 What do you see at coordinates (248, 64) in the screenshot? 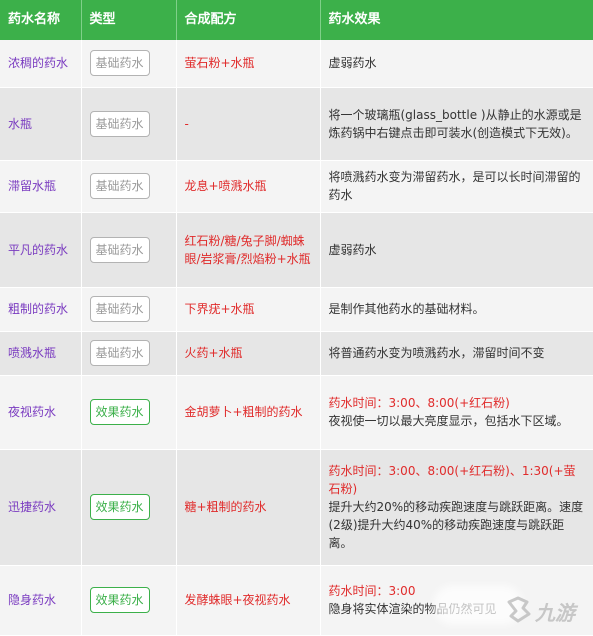
I see `recipe-cell: 萤石粉+水瓶` at bounding box center [248, 64].